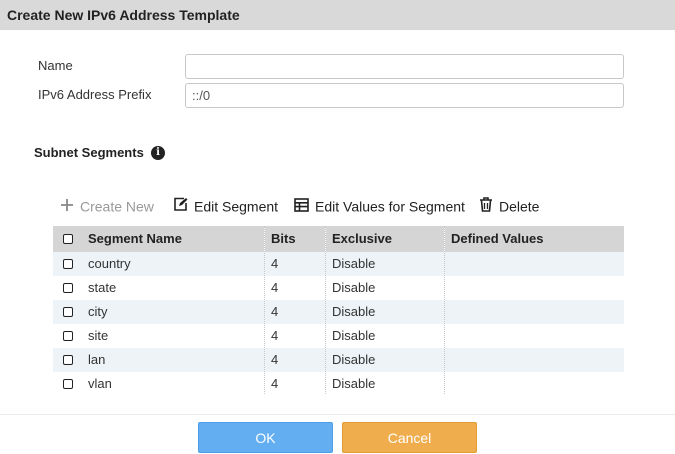  Describe the element at coordinates (97, 359) in the screenshot. I see `segment-name-cell: lan` at that location.